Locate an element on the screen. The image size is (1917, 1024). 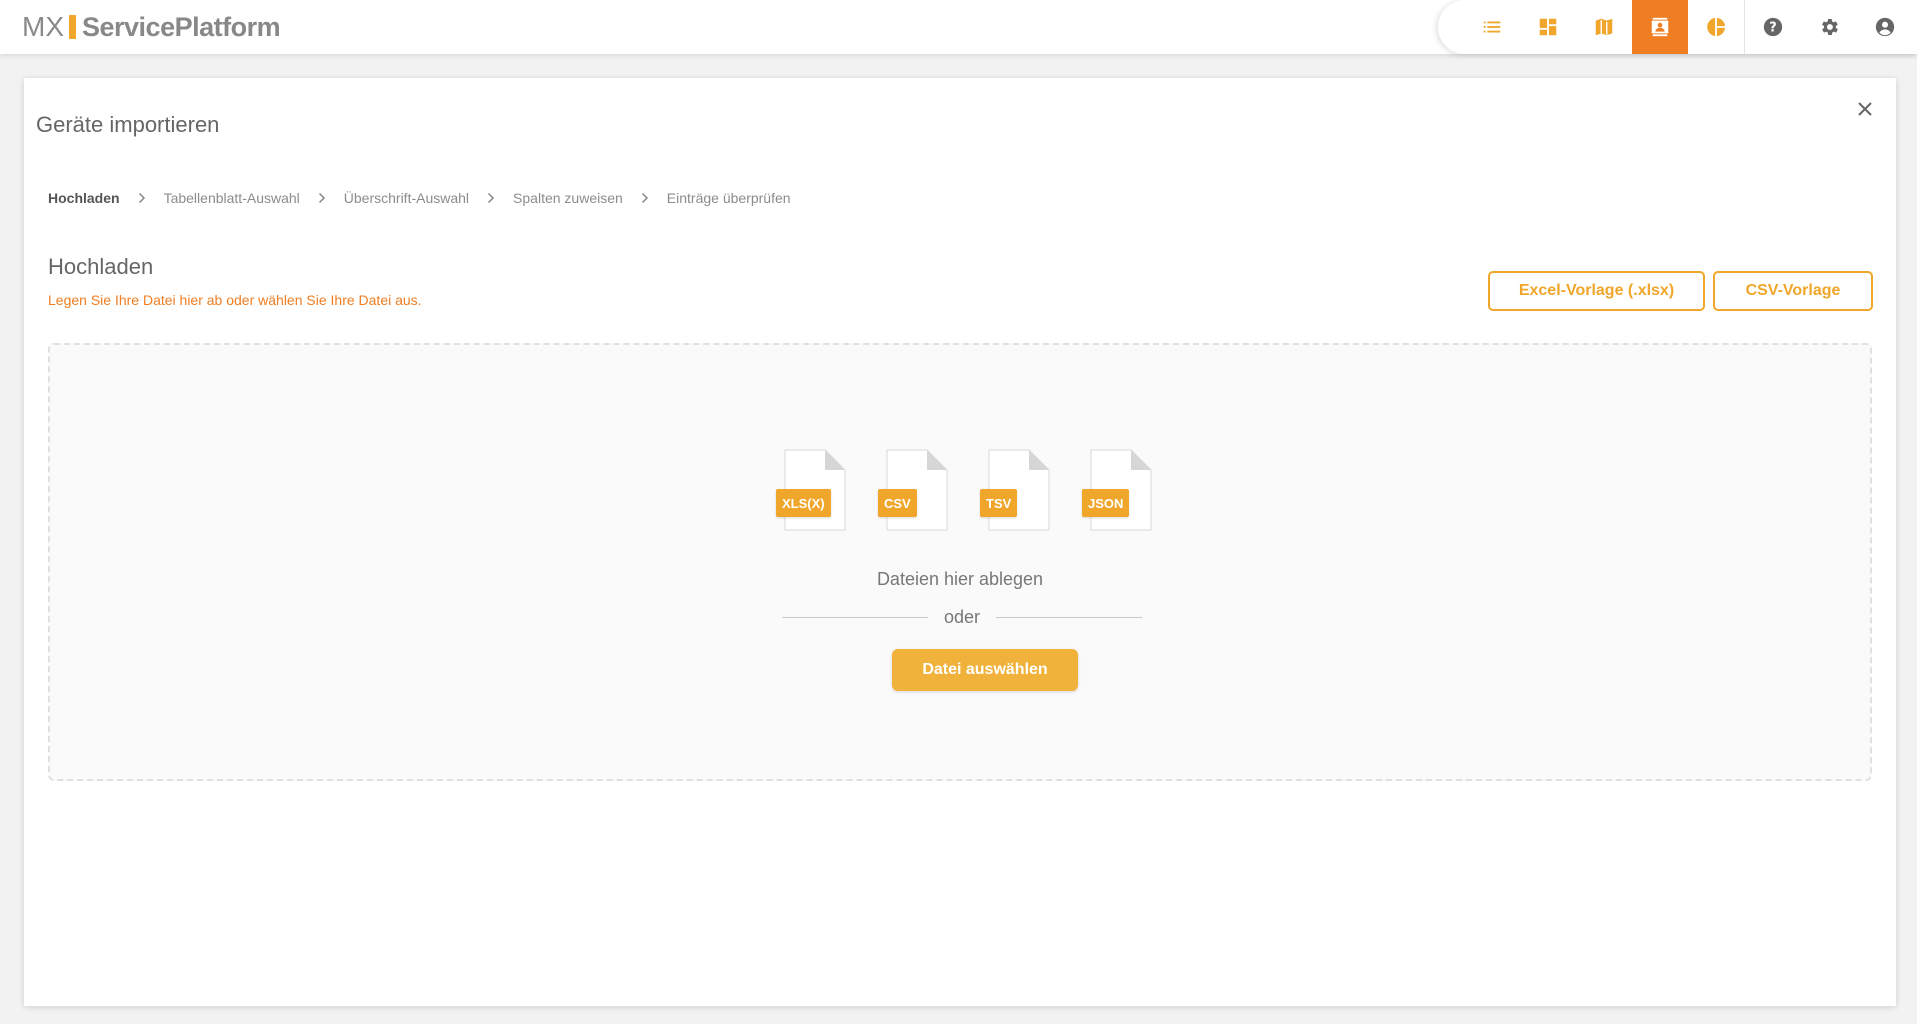
file-type-label: TSV is located at coordinates (999, 503).